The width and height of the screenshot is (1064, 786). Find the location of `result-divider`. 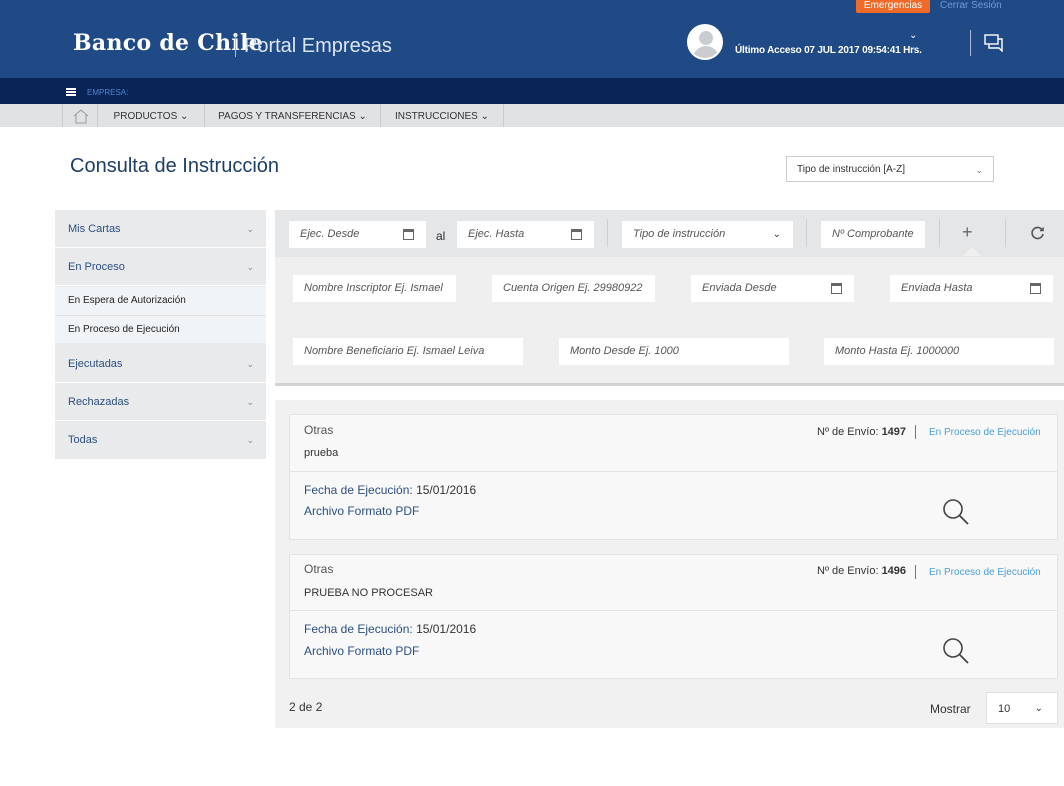

result-divider is located at coordinates (915, 432).